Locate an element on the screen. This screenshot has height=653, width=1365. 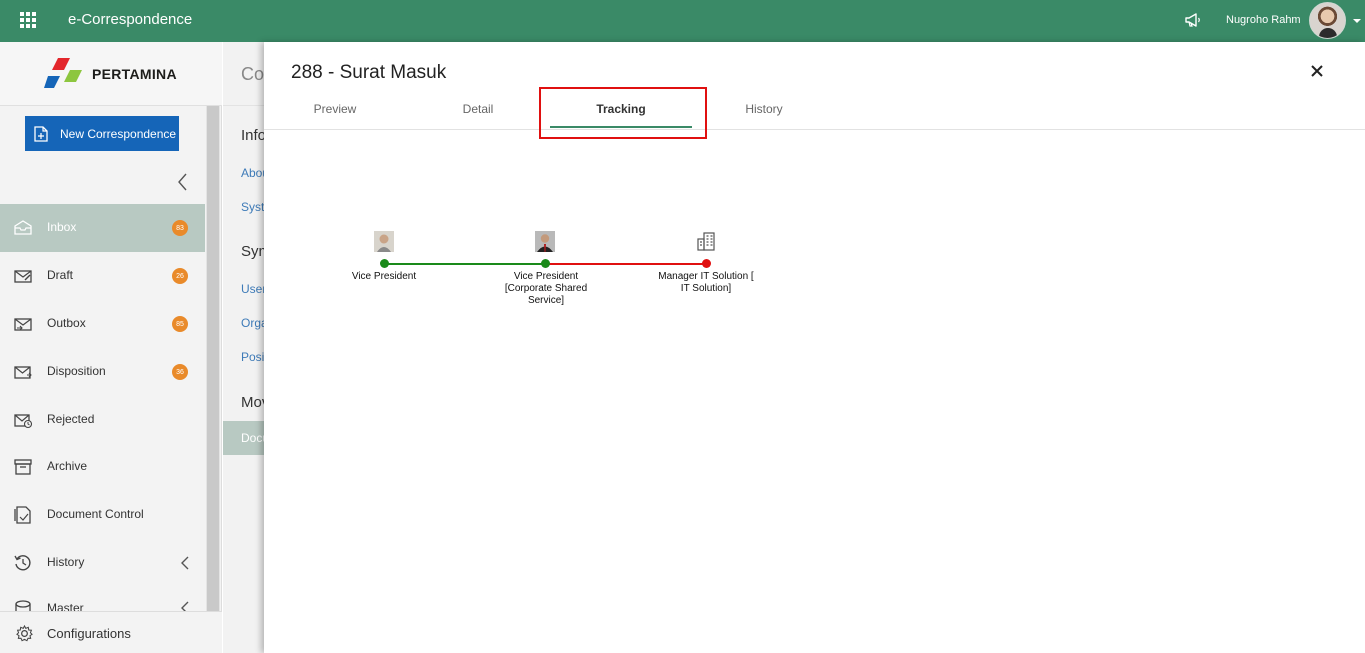
sidebar-item-label: Rejected is located at coordinates (71, 419).